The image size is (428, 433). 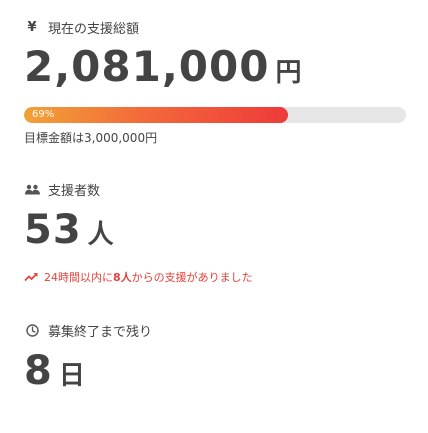 What do you see at coordinates (94, 29) in the screenshot?
I see `funding-label: 現在の支援総額` at bounding box center [94, 29].